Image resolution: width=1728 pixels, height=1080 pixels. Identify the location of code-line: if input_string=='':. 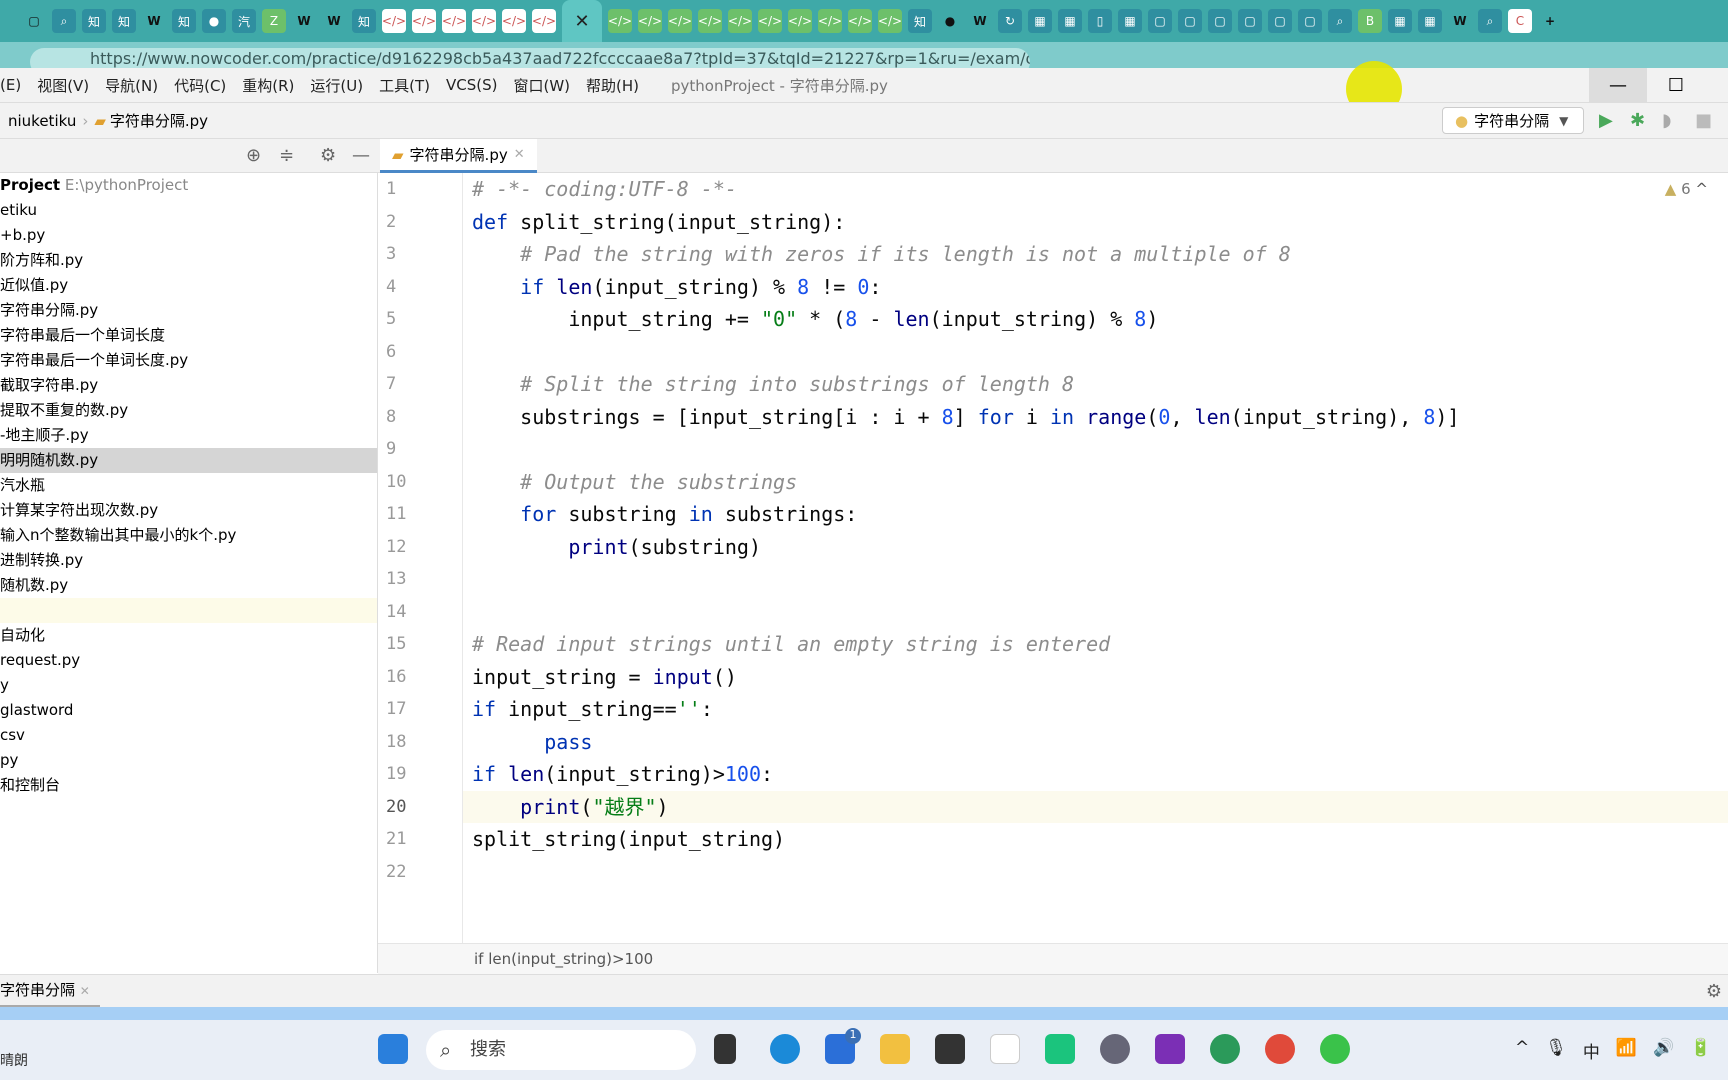
(1095, 709).